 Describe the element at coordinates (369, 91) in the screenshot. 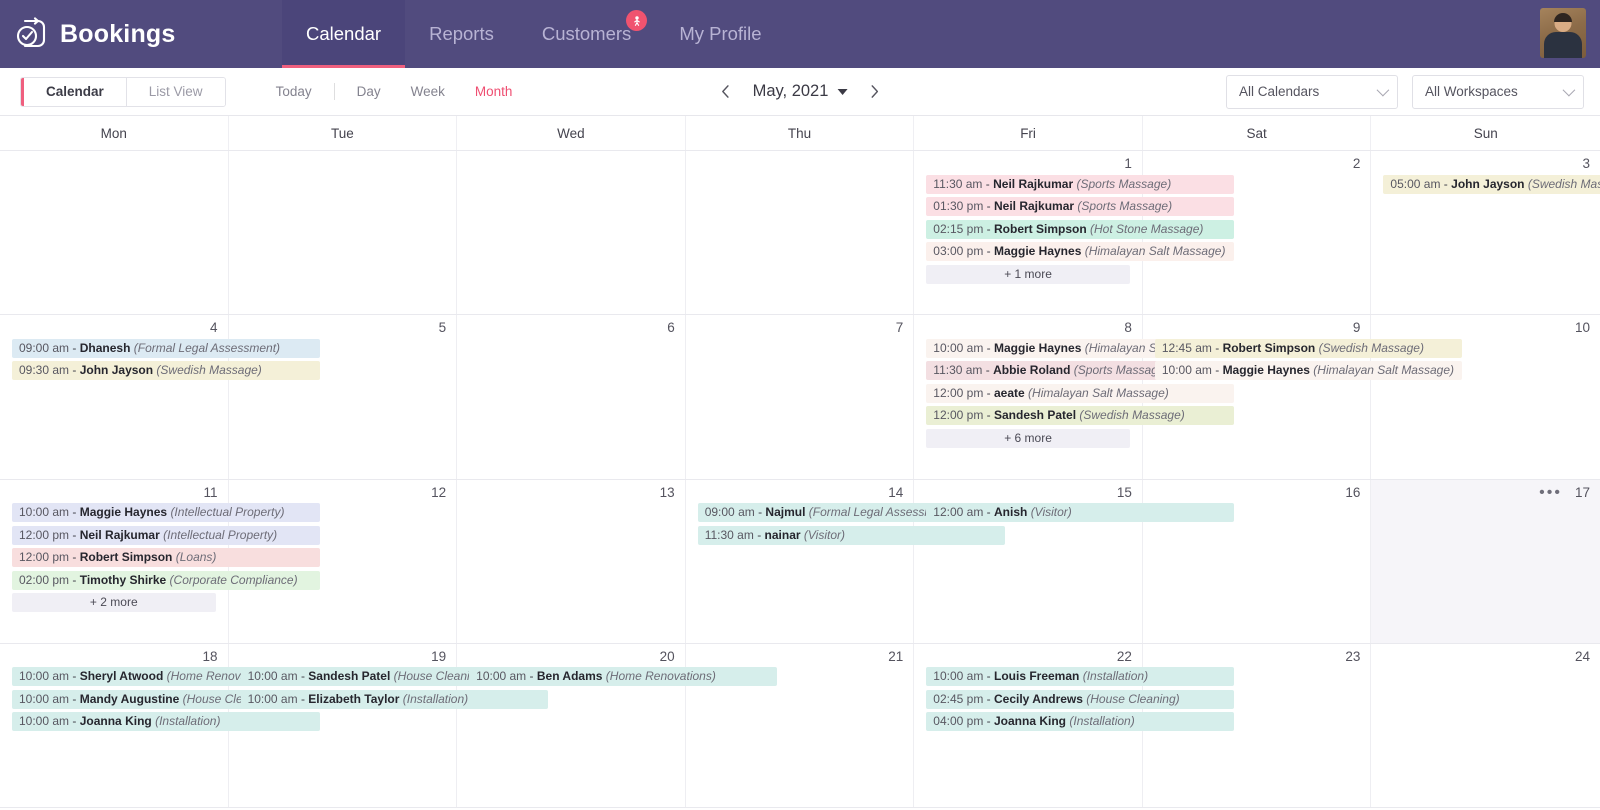

I see `view-day: Day` at that location.